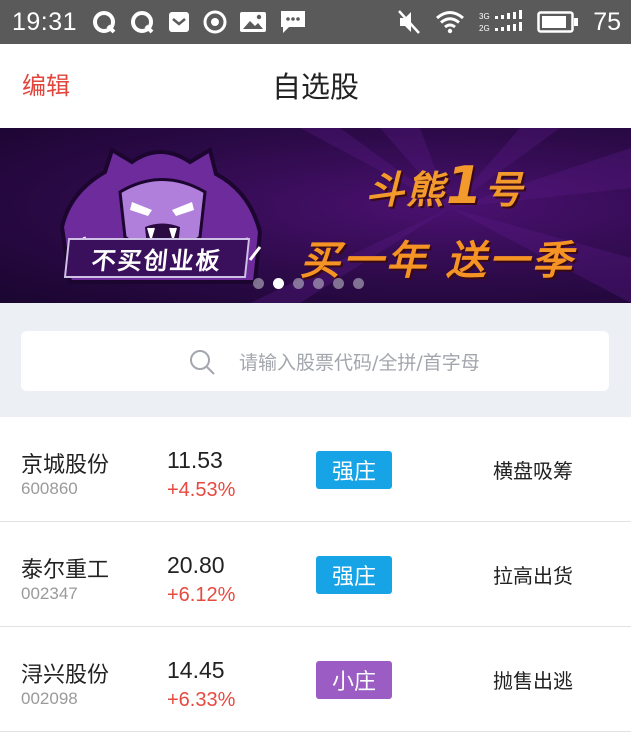  Describe the element at coordinates (45, 21) in the screenshot. I see `status-time: 19:31` at that location.